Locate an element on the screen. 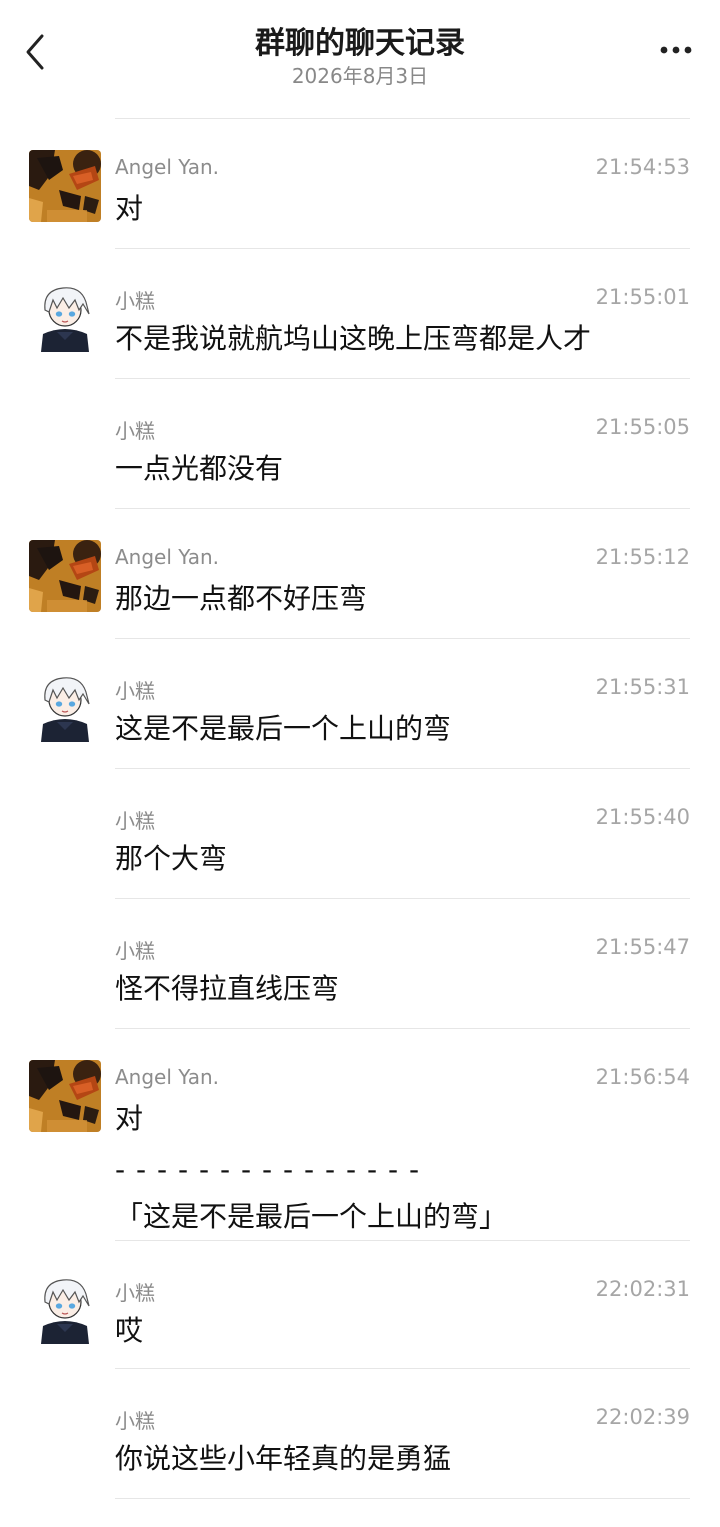  message-item: Angel Yan. 21:54:53 对 is located at coordinates (360, 184).